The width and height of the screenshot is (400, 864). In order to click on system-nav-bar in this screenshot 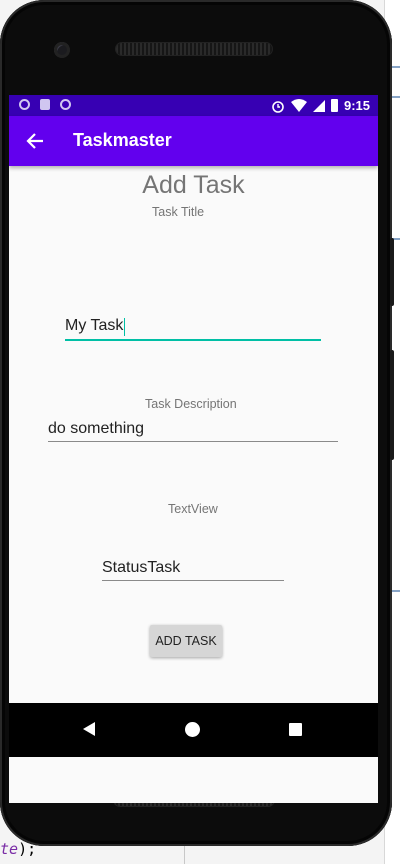, I will do `click(193, 730)`.